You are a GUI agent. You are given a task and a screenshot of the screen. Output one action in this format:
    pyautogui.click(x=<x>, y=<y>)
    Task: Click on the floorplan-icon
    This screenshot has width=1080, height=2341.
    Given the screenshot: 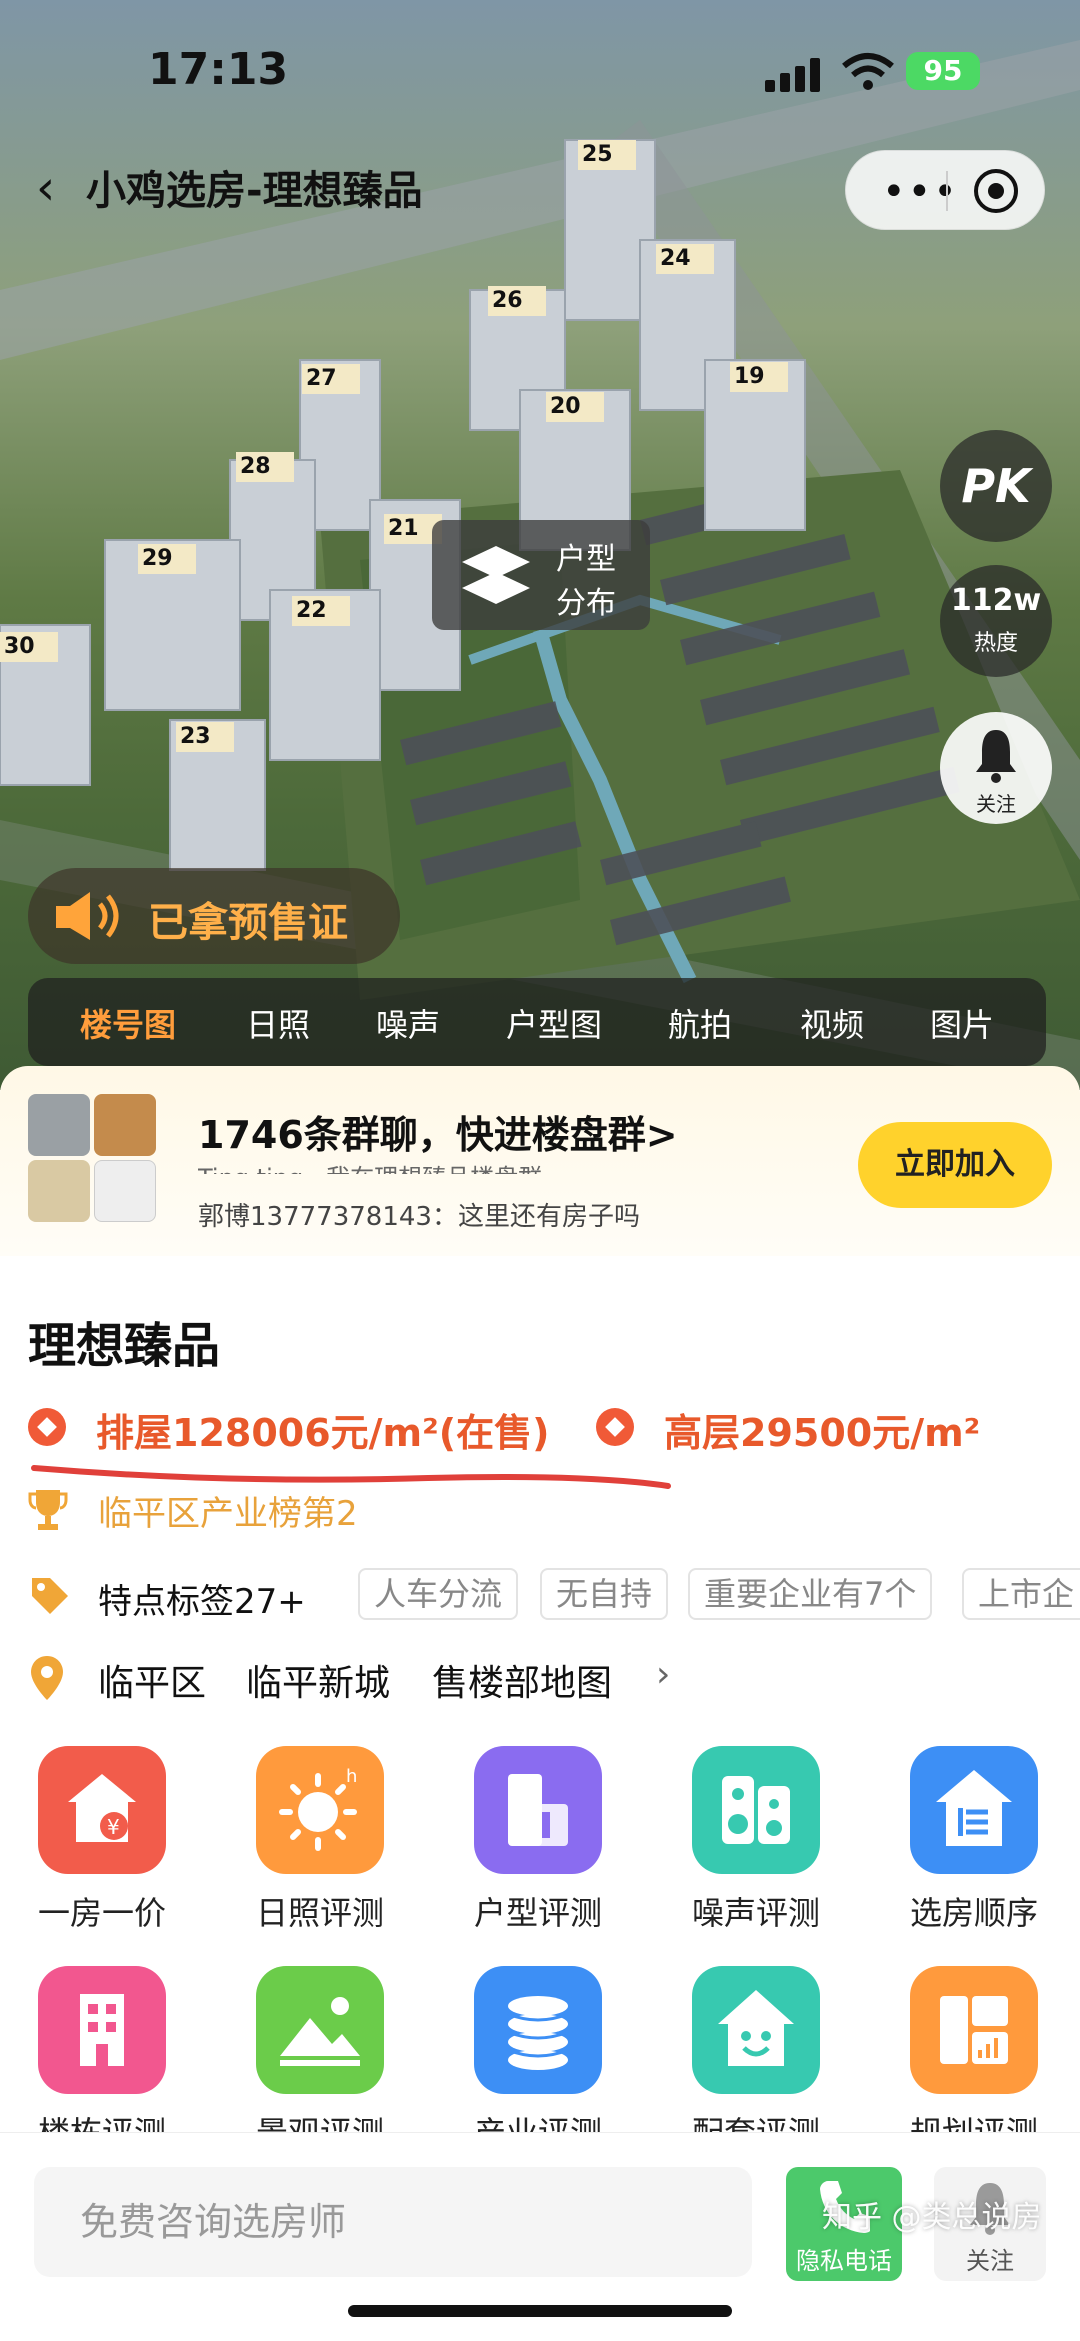 What is the action you would take?
    pyautogui.click(x=538, y=1810)
    